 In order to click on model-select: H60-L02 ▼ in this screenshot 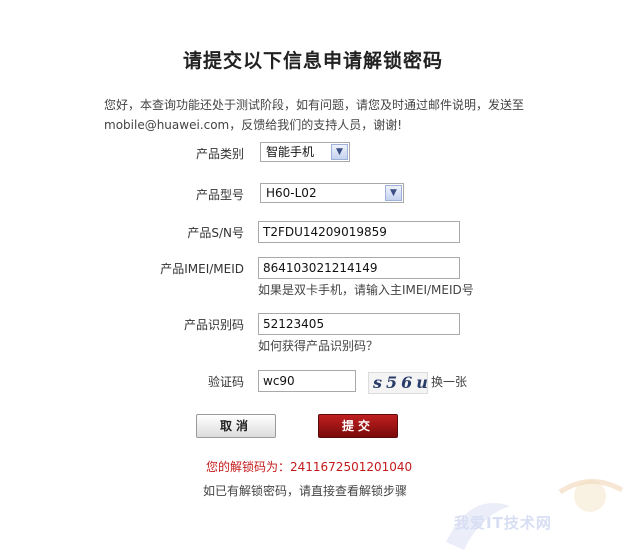, I will do `click(332, 193)`.